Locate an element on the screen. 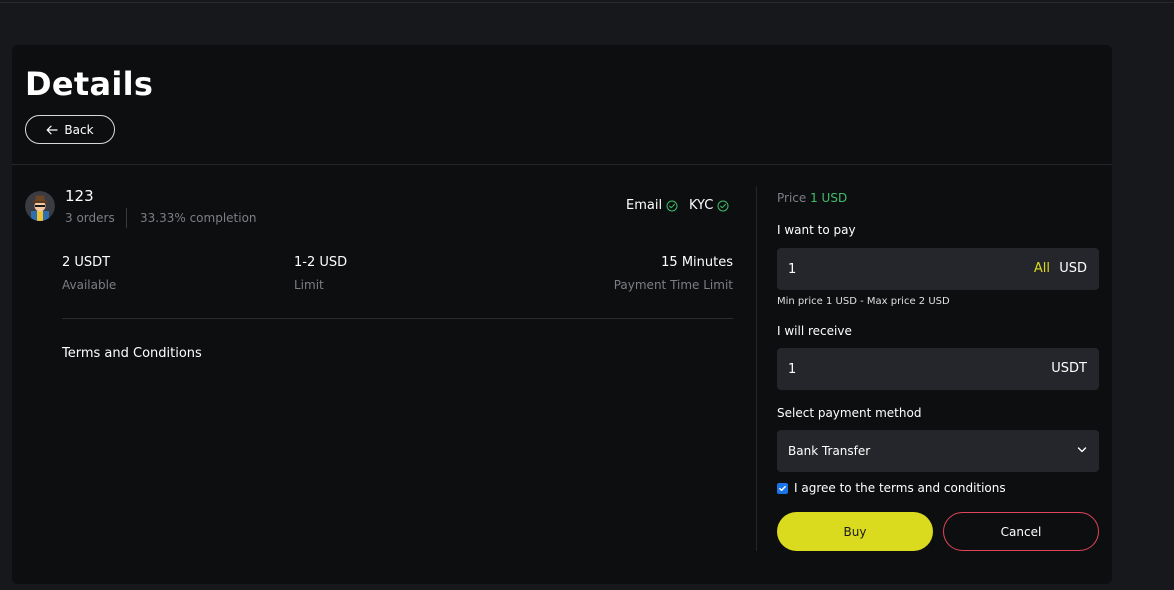 This screenshot has height=590, width=1174. pay-label: I want to pay is located at coordinates (816, 230).